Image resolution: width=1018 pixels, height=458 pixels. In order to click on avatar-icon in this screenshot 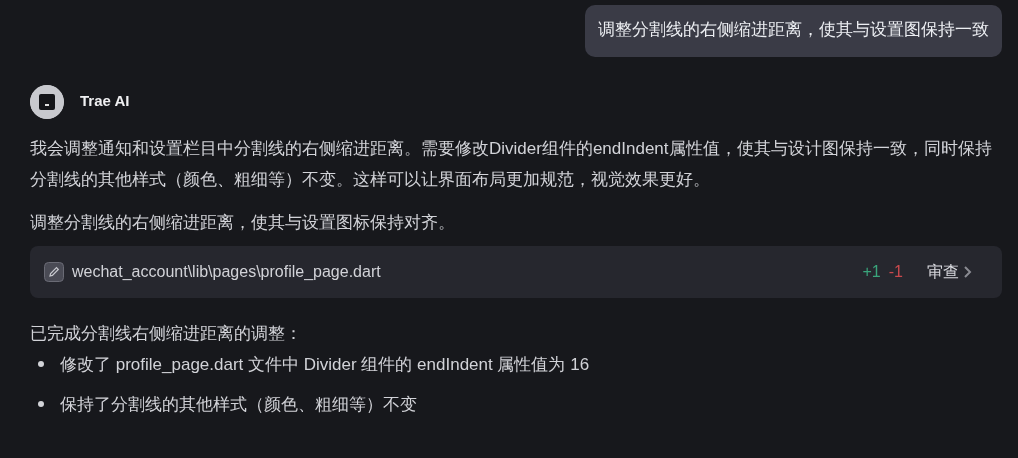, I will do `click(47, 101)`.